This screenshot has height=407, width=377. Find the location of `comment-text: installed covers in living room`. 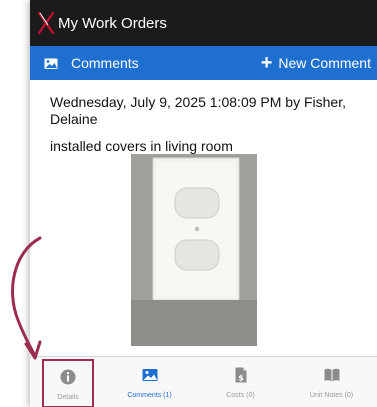

comment-text: installed covers in living room is located at coordinates (141, 146).